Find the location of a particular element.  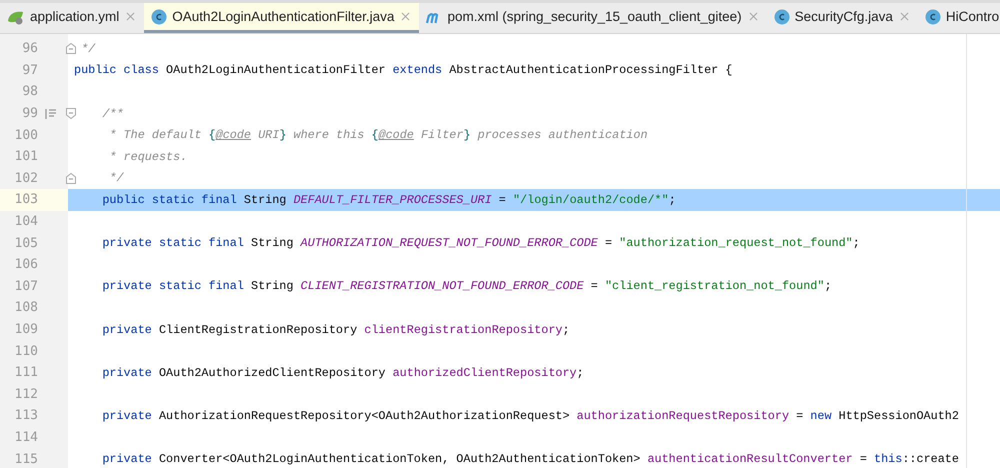

line-number: 99 is located at coordinates (29, 114).